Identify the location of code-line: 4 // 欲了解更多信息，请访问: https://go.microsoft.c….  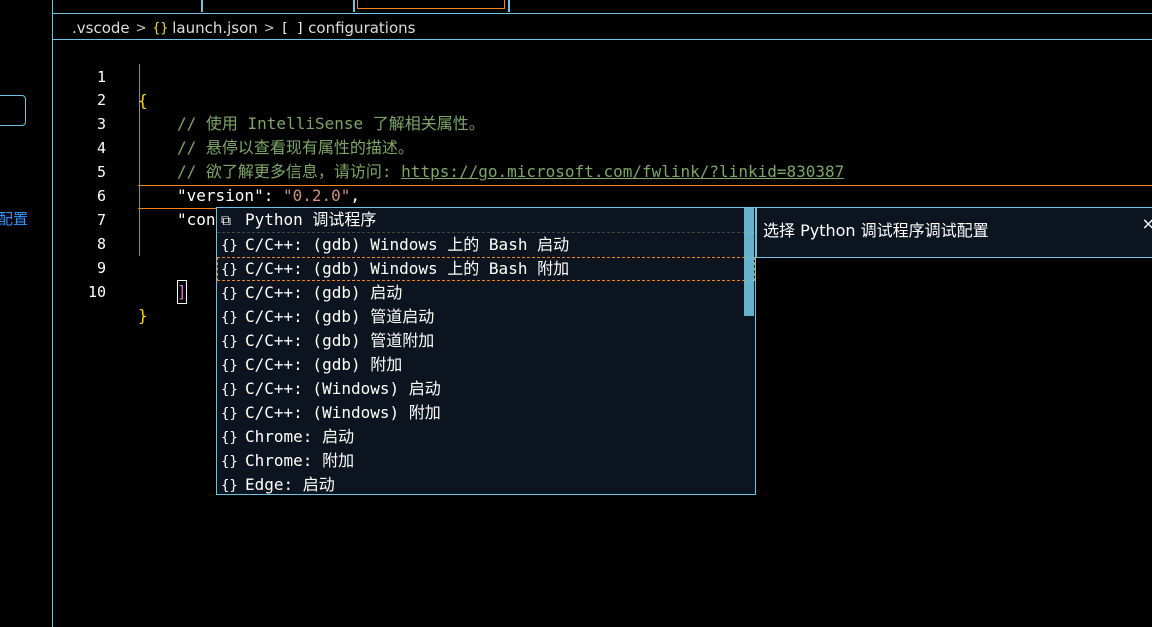
(448, 146).